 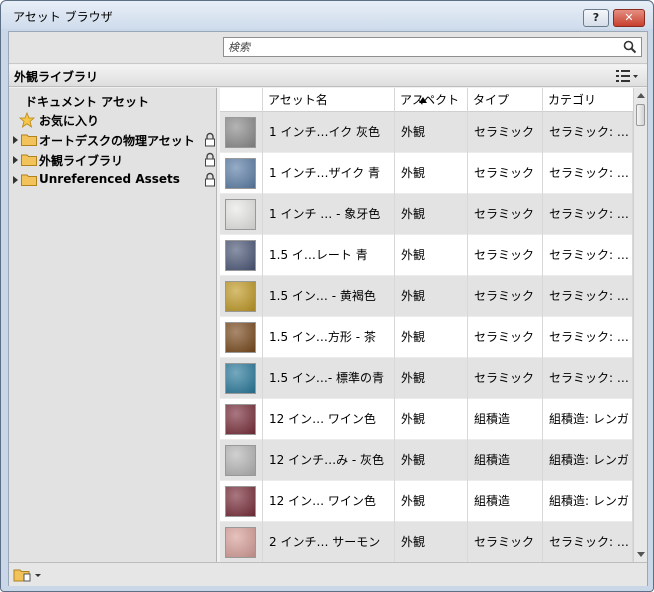 I want to click on name-cell: 1 インチ…ザイク 青, so click(x=329, y=173).